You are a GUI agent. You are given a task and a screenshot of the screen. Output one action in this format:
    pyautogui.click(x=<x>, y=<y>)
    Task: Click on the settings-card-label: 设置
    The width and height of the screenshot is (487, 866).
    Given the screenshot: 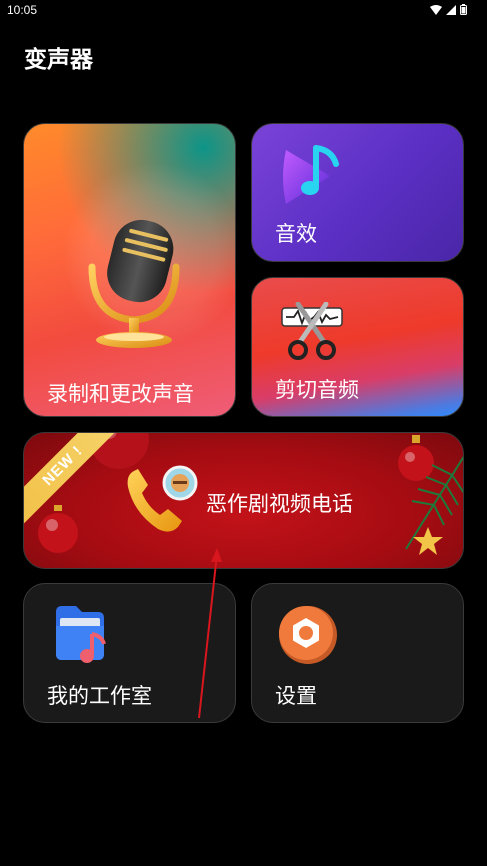 What is the action you would take?
    pyautogui.click(x=296, y=696)
    